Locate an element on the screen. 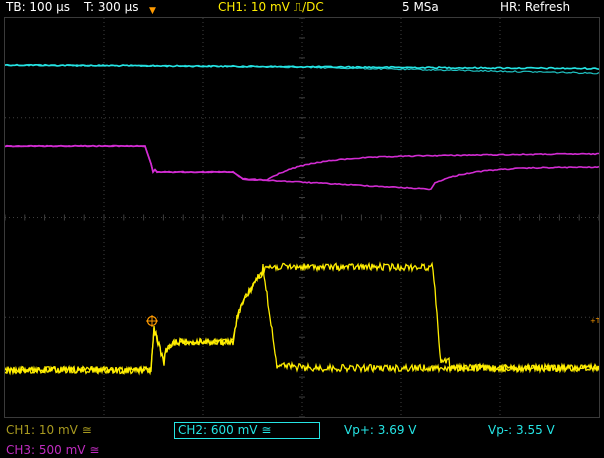 This screenshot has width=604, height=458. timebase-readout: TB: 100 µs is located at coordinates (38, 7).